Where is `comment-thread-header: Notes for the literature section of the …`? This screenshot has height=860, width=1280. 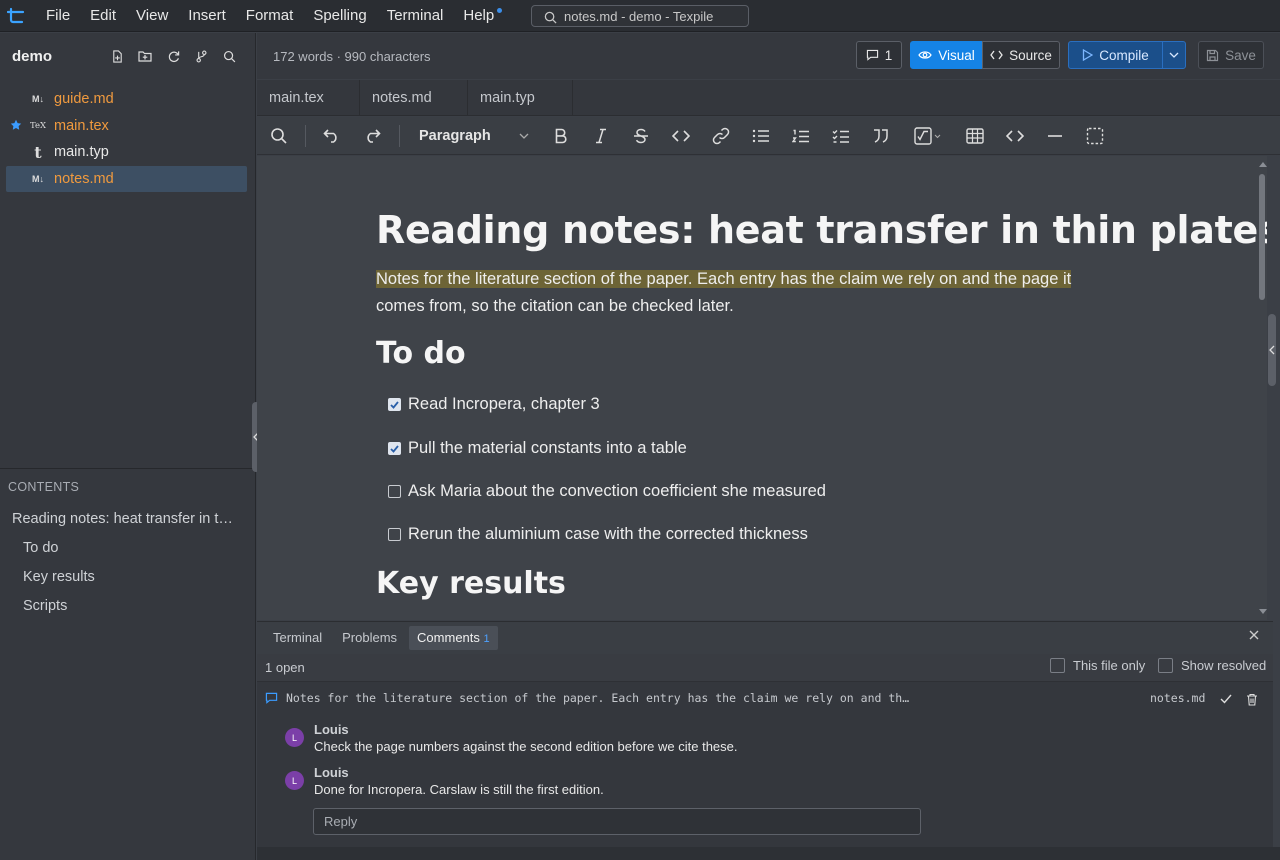 comment-thread-header: Notes for the literature section of the … is located at coordinates (765, 698).